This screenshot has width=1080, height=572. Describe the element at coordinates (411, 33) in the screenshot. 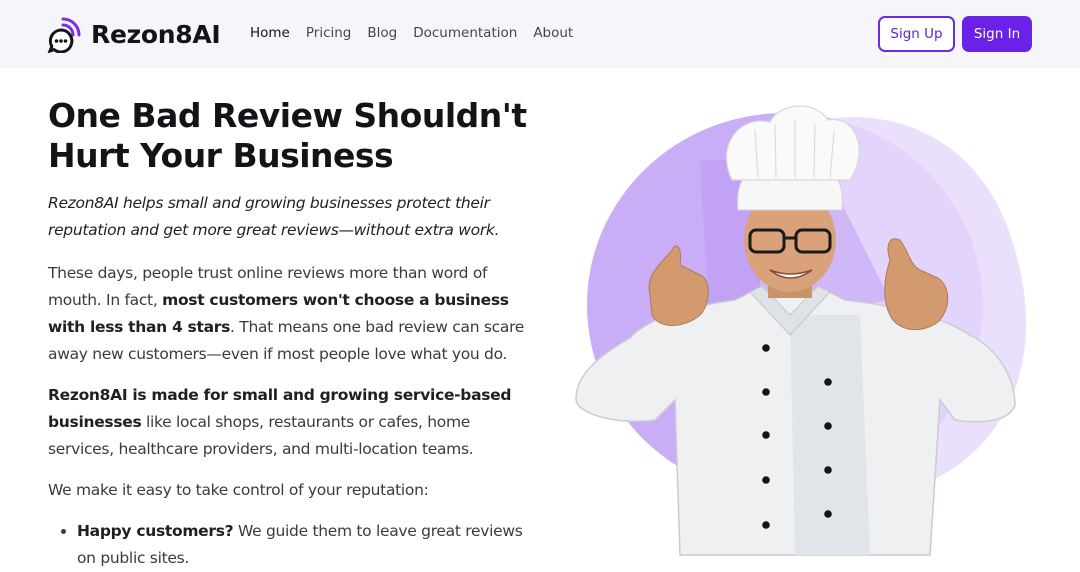

I see `main-nav: Home Pricing Blog Documentation About` at that location.